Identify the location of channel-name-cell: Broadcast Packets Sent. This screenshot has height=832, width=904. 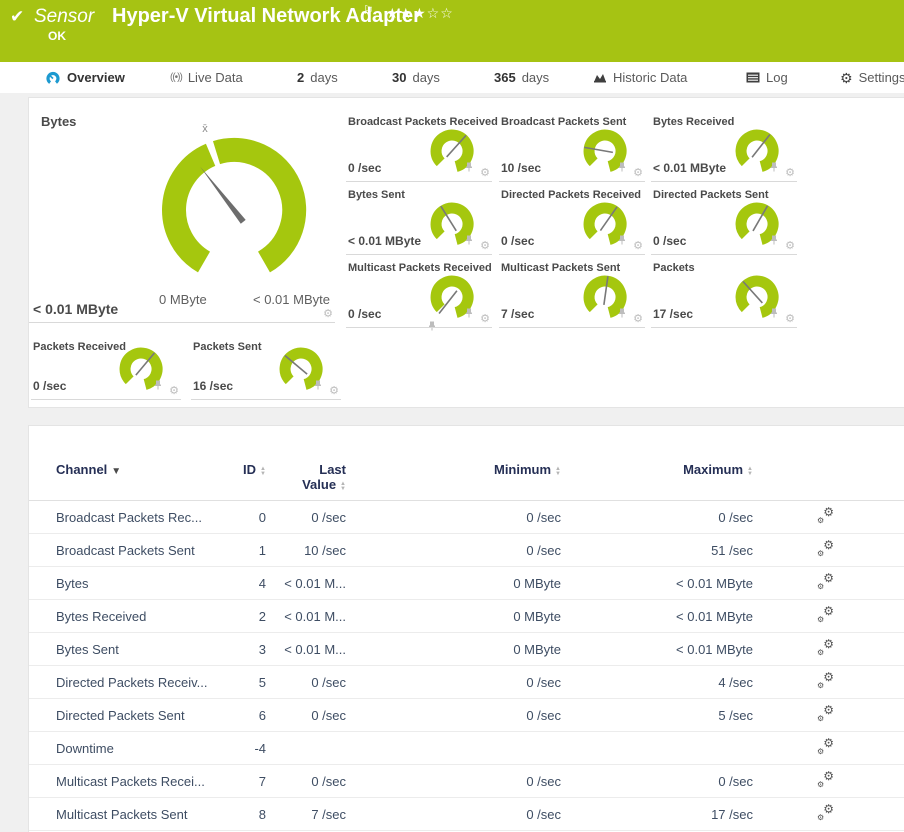
(143, 550).